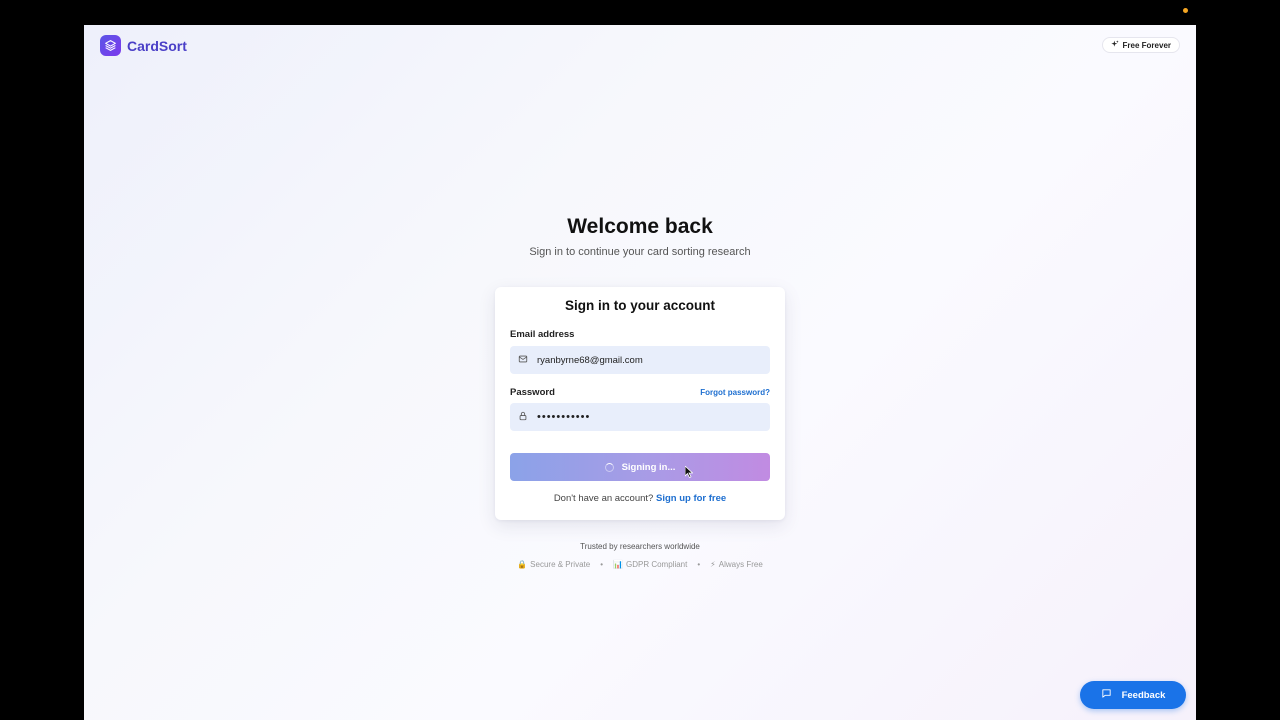 This screenshot has width=1280, height=720. What do you see at coordinates (522, 564) in the screenshot?
I see `lock-emoji-icon: 🔒` at bounding box center [522, 564].